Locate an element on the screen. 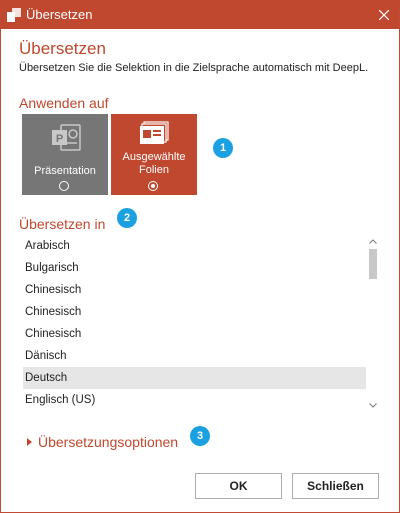 This screenshot has width=400, height=513. selected-slides-label-line1: Ausgewählte is located at coordinates (154, 157).